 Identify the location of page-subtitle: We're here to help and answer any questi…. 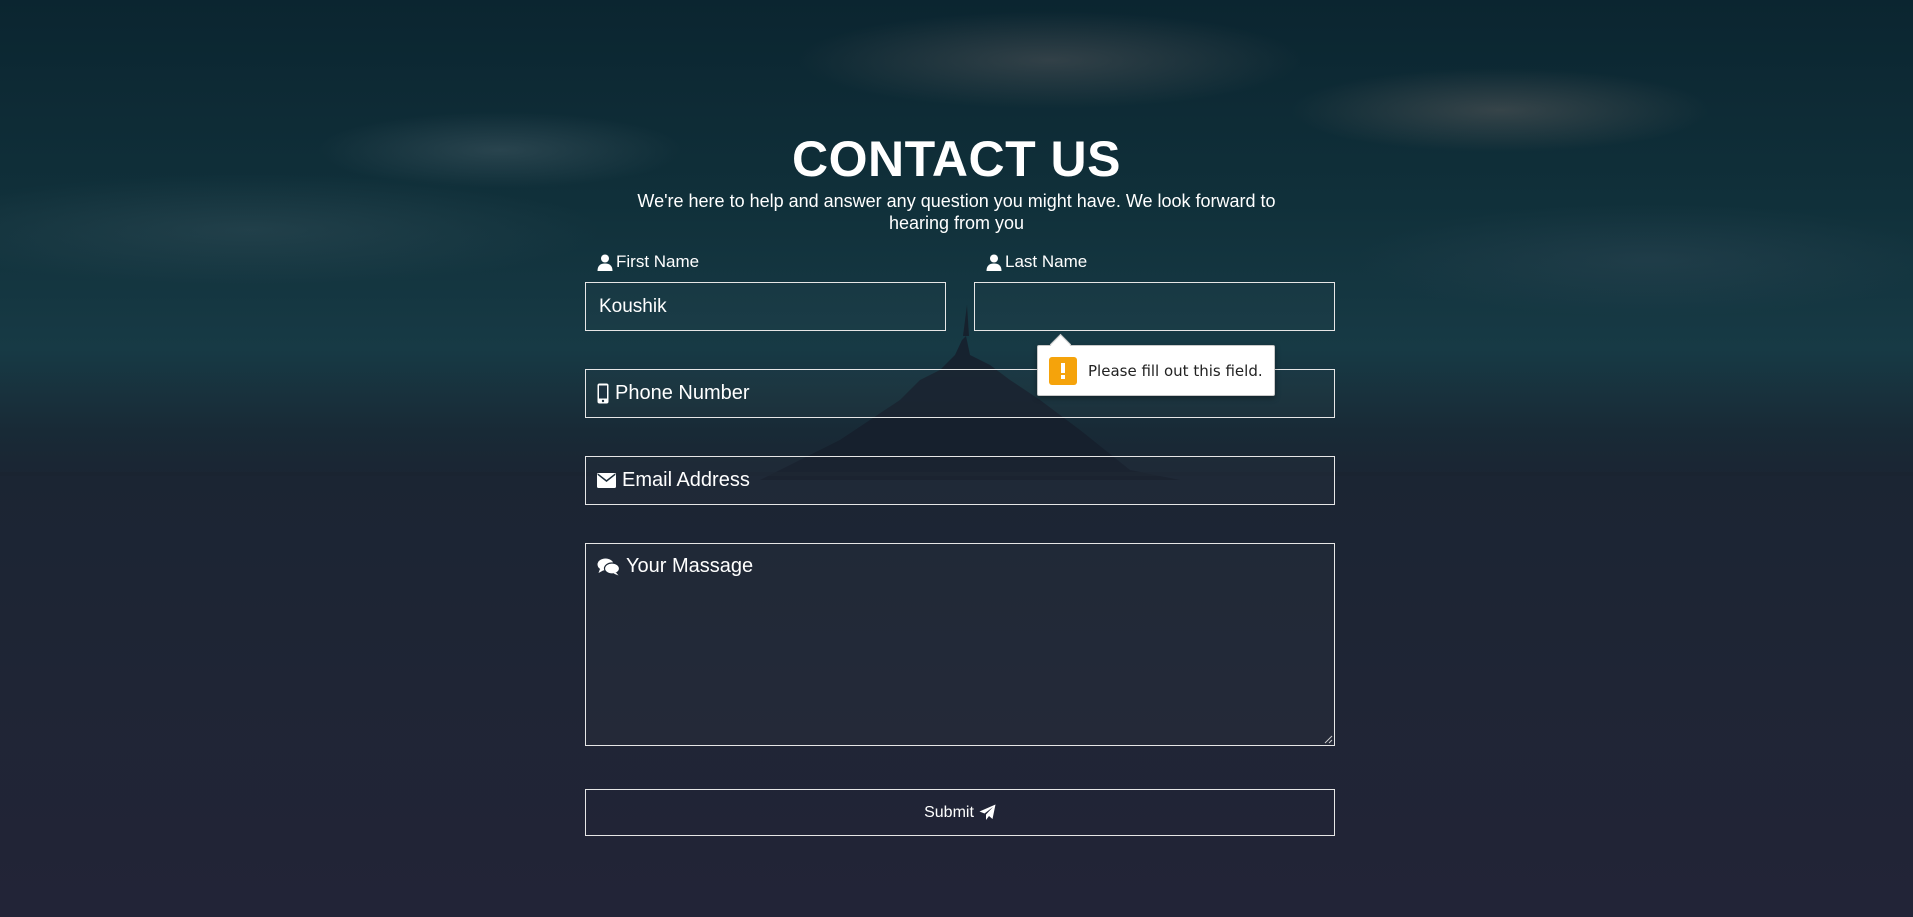
(956, 212).